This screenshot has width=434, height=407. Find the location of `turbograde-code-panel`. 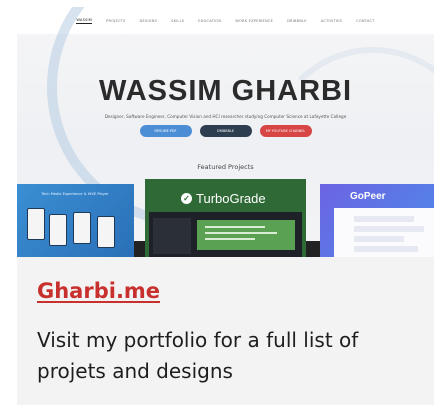

turbograde-code-panel is located at coordinates (172, 236).